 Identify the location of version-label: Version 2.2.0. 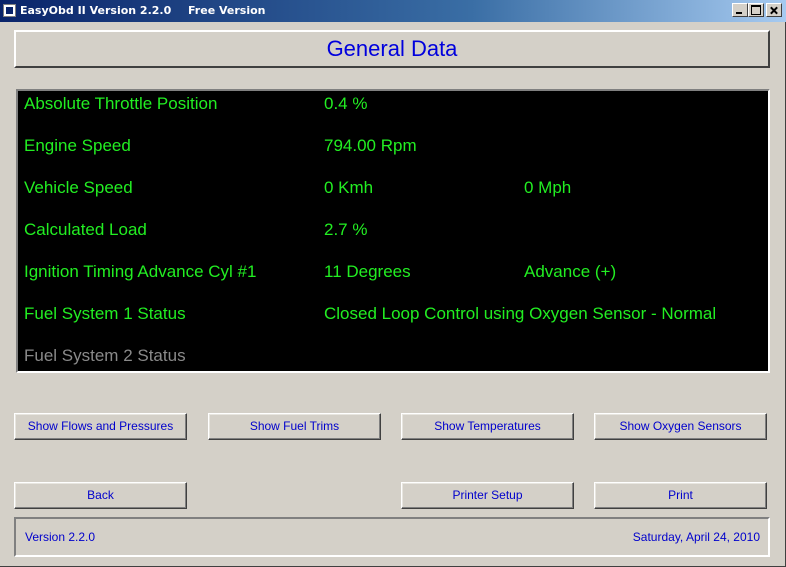
(60, 537).